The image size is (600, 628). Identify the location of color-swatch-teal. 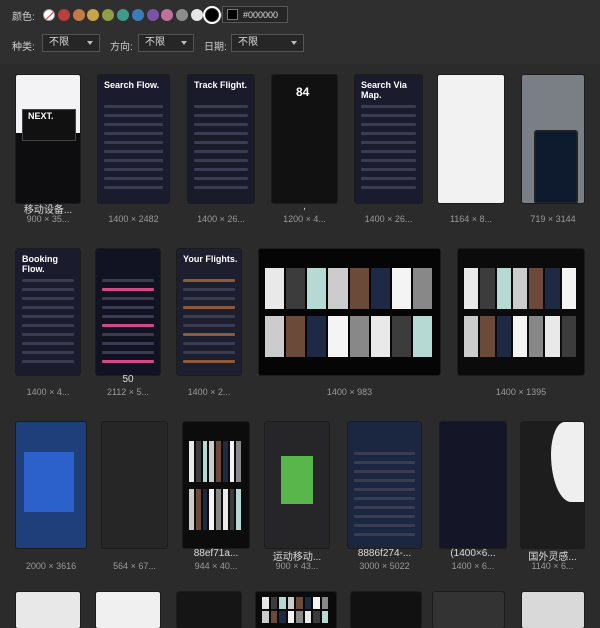
(123, 15).